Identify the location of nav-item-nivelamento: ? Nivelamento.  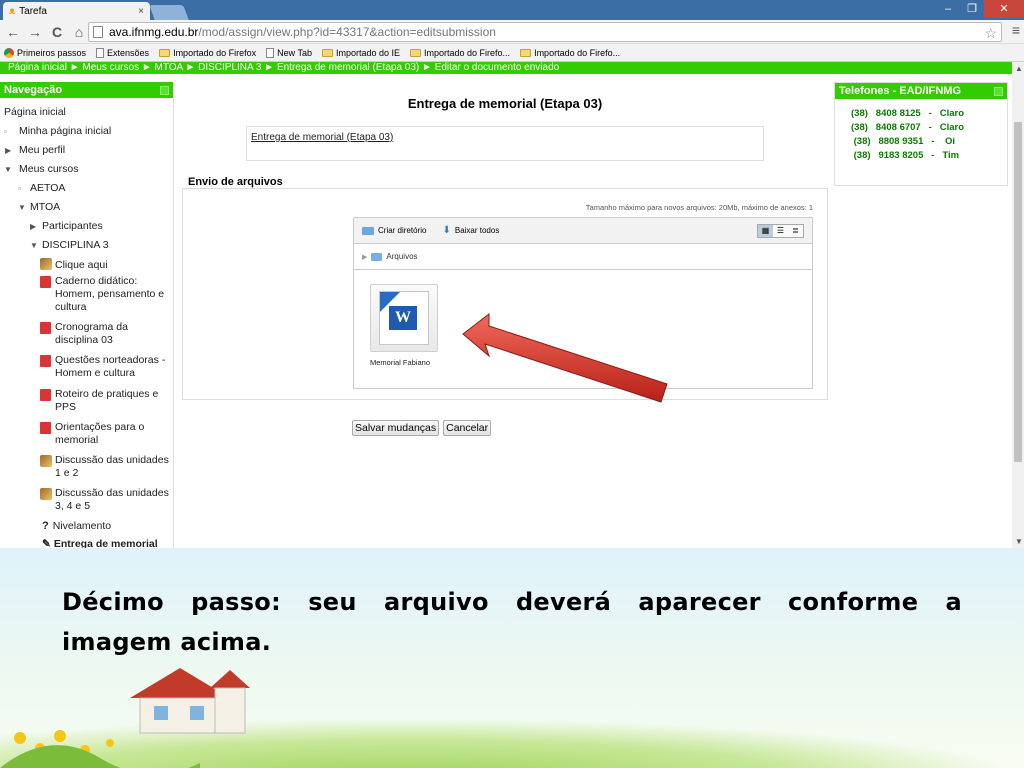
(76, 526).